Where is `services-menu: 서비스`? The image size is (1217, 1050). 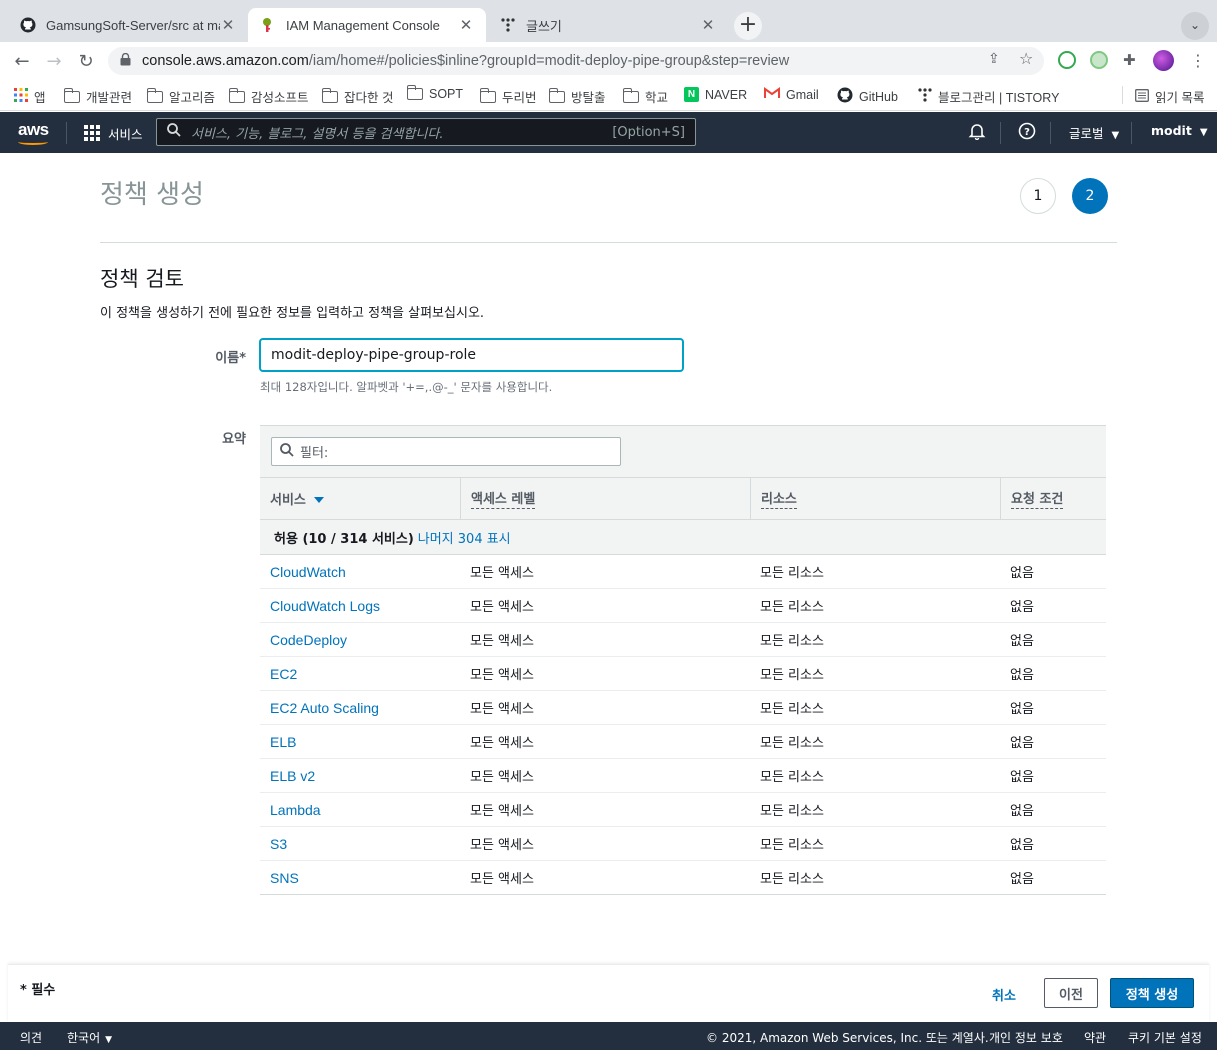 services-menu: 서비스 is located at coordinates (125, 133).